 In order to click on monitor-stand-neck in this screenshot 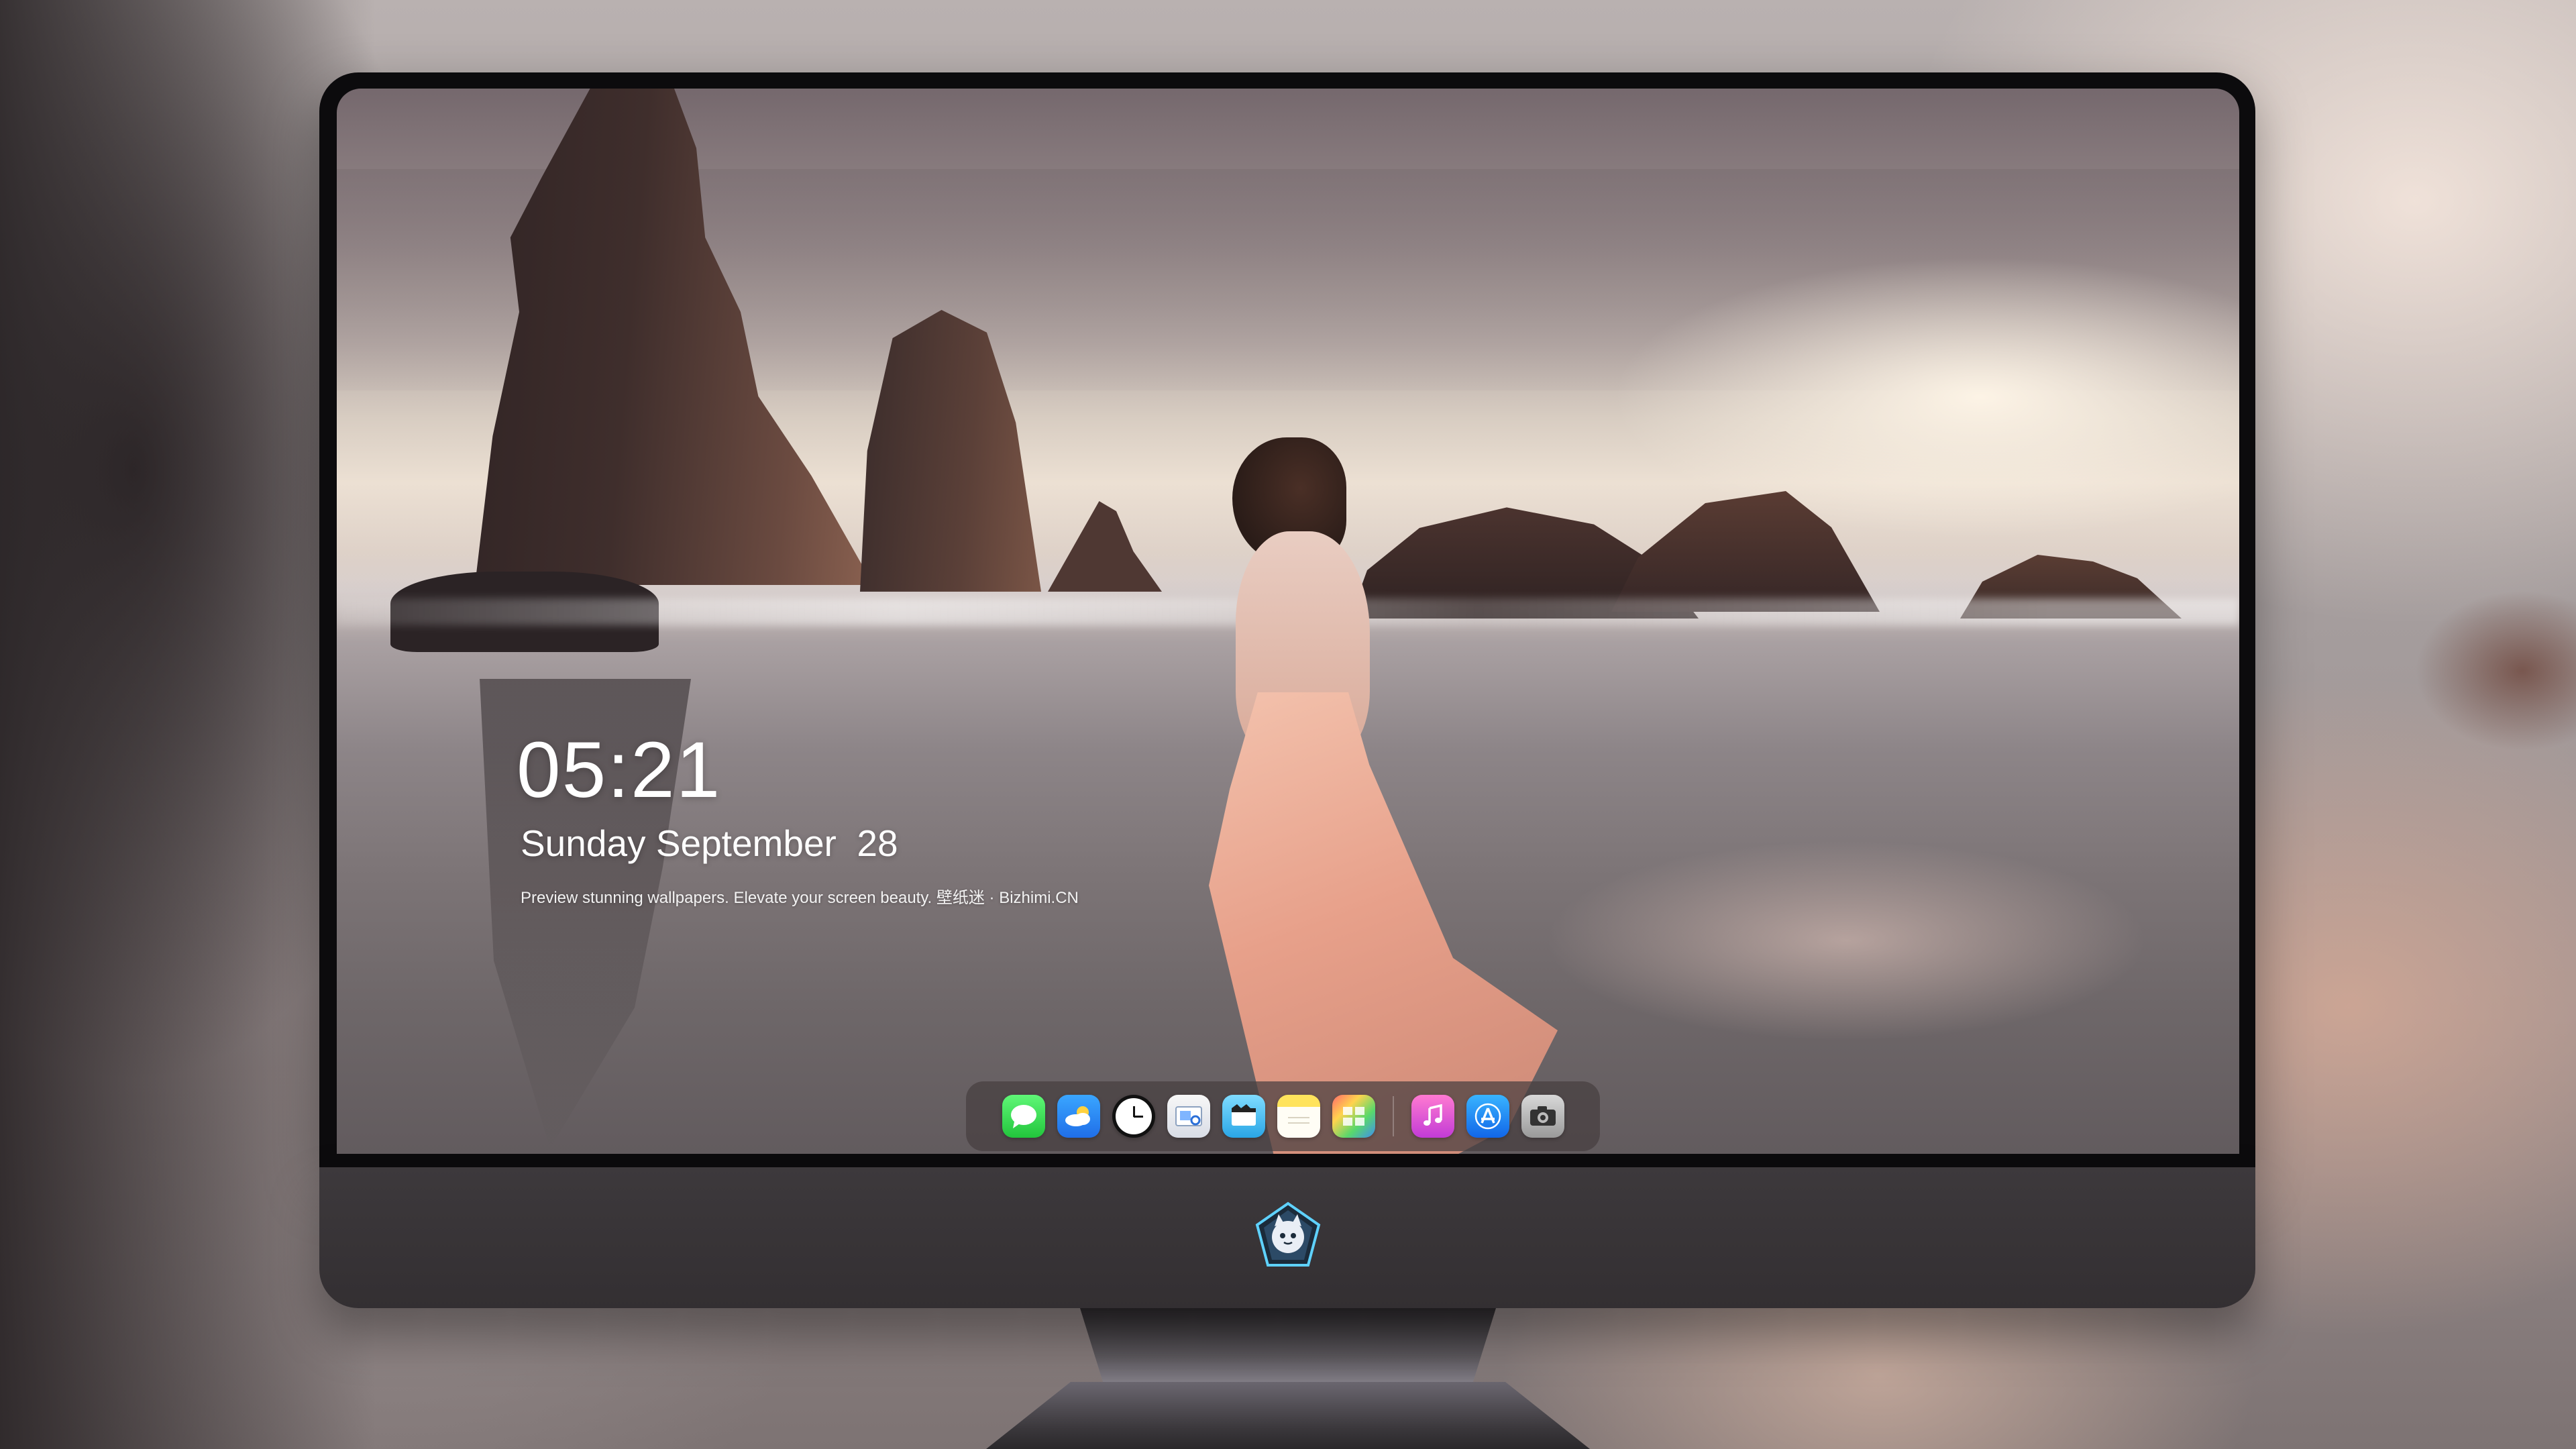, I will do `click(1288, 1348)`.